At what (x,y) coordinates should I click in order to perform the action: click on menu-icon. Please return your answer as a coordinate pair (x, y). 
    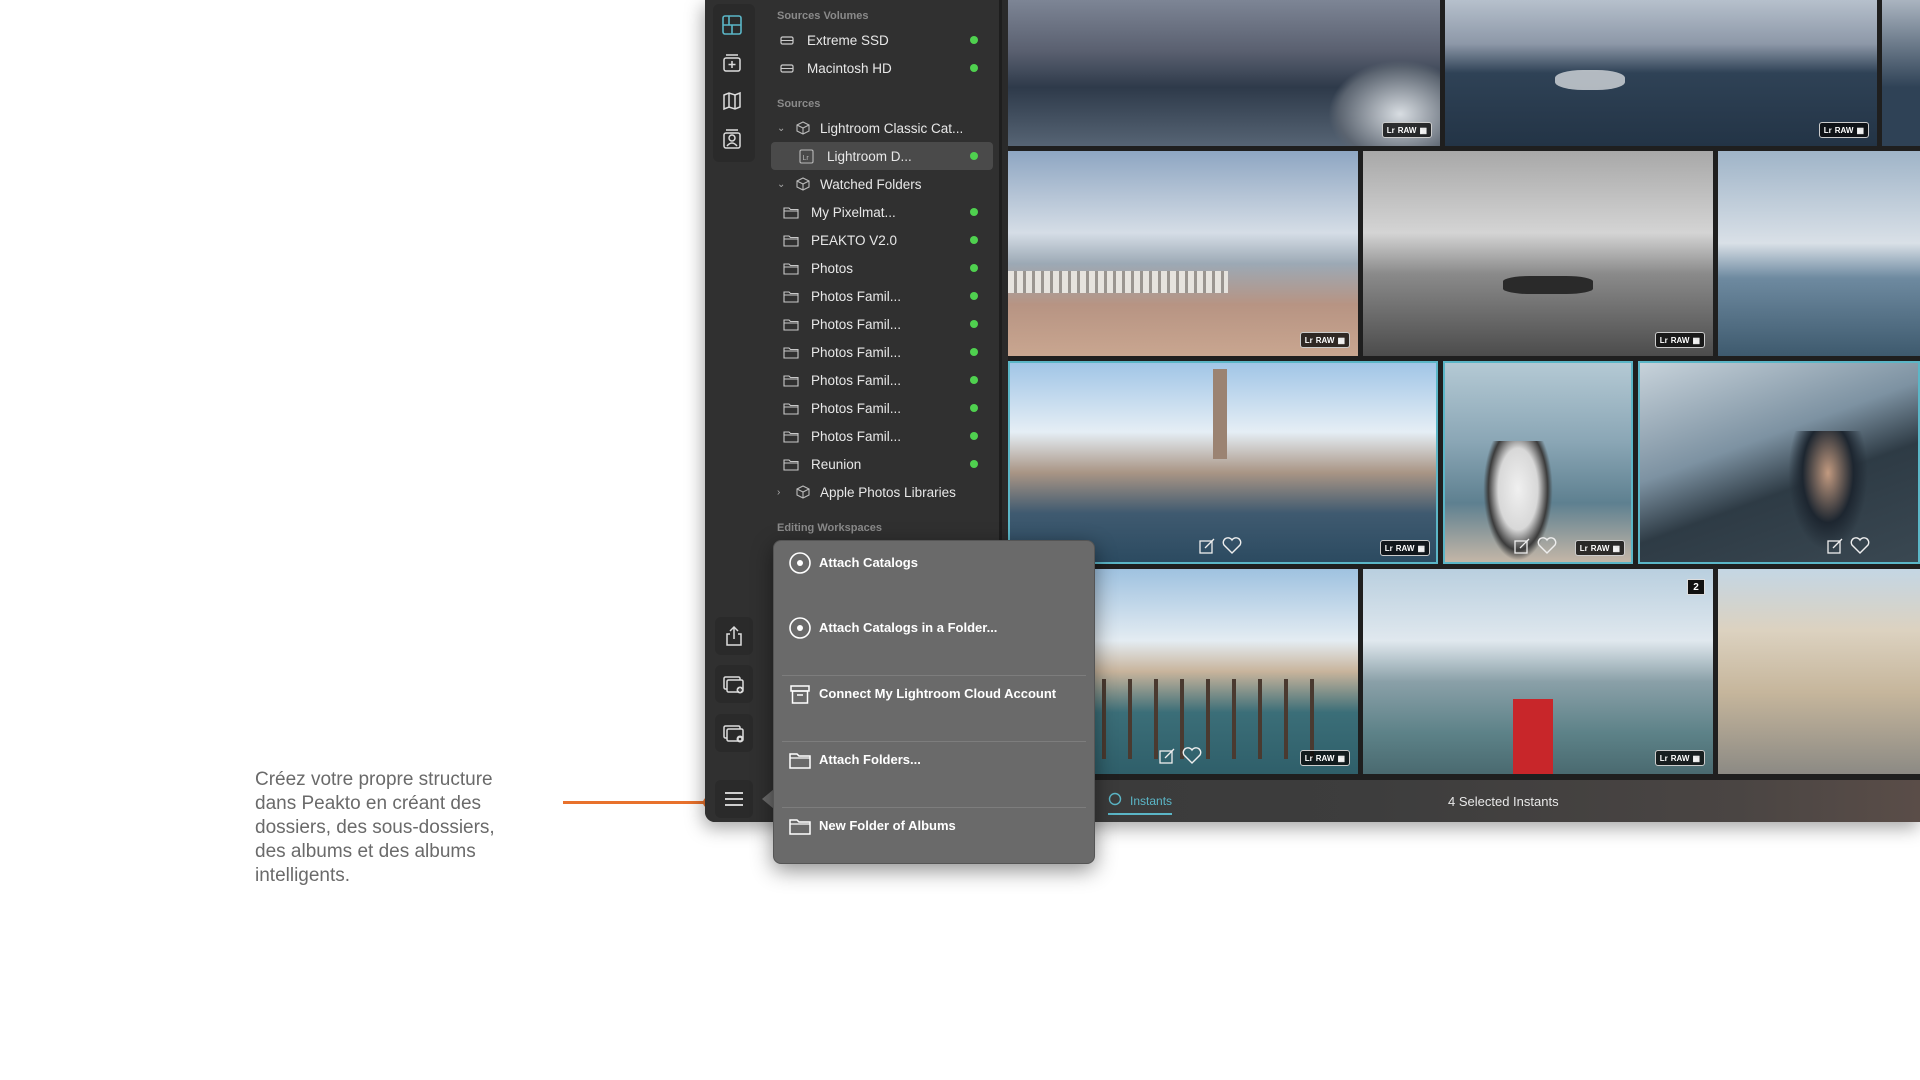
    Looking at the image, I should click on (734, 799).